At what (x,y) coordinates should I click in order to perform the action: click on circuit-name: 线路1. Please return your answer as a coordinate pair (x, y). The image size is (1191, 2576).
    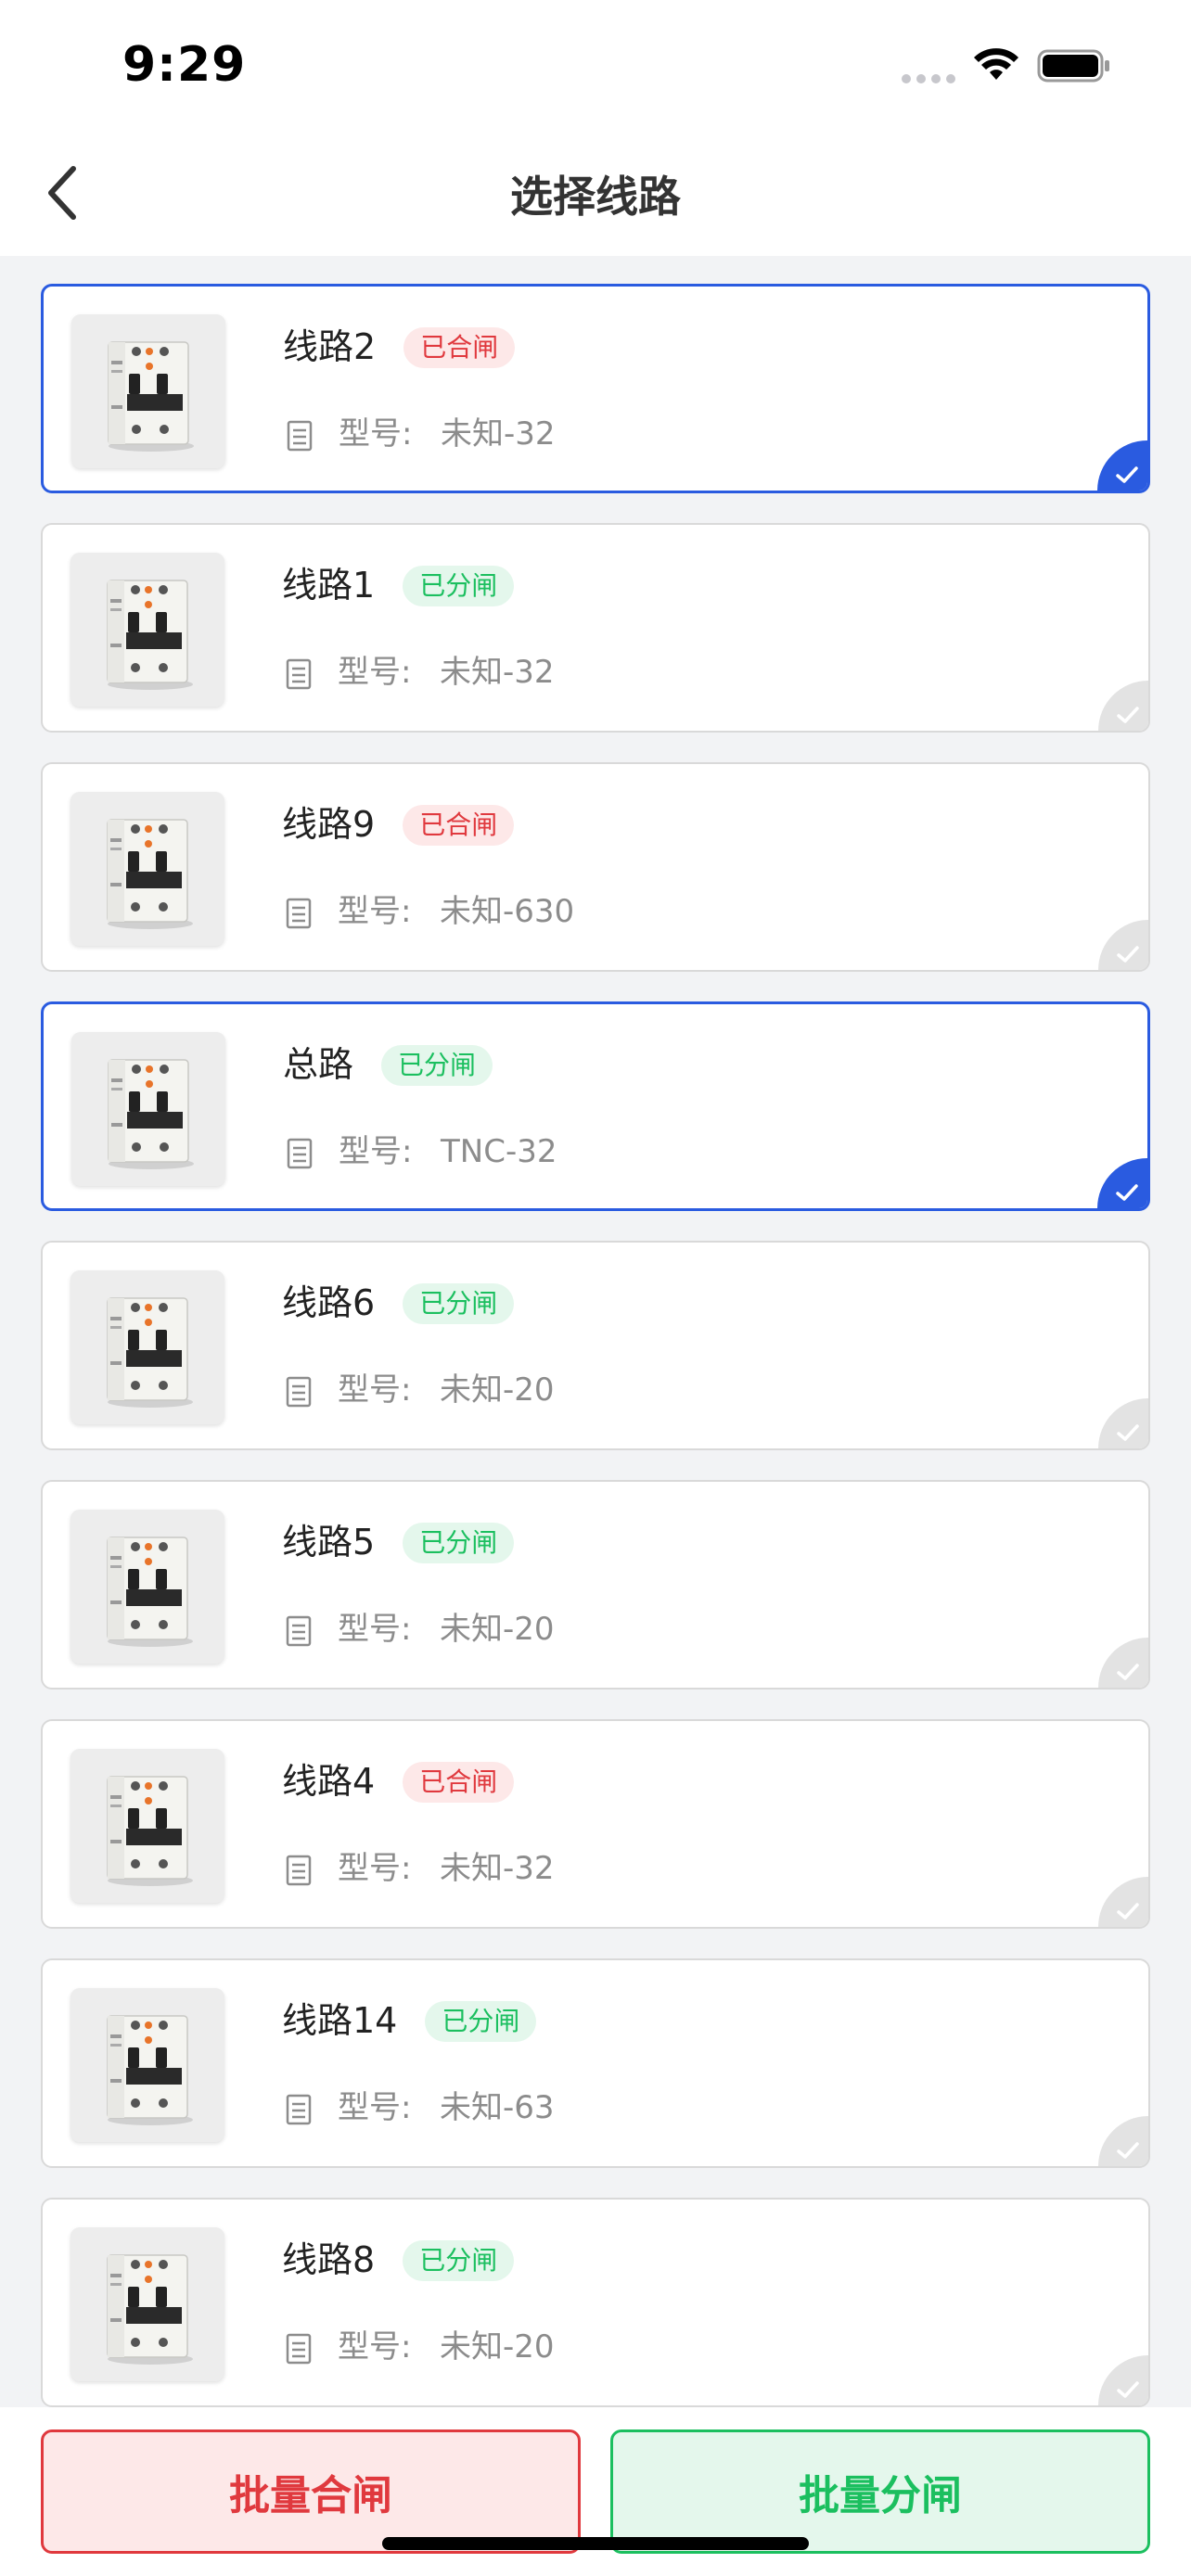
    Looking at the image, I should click on (329, 585).